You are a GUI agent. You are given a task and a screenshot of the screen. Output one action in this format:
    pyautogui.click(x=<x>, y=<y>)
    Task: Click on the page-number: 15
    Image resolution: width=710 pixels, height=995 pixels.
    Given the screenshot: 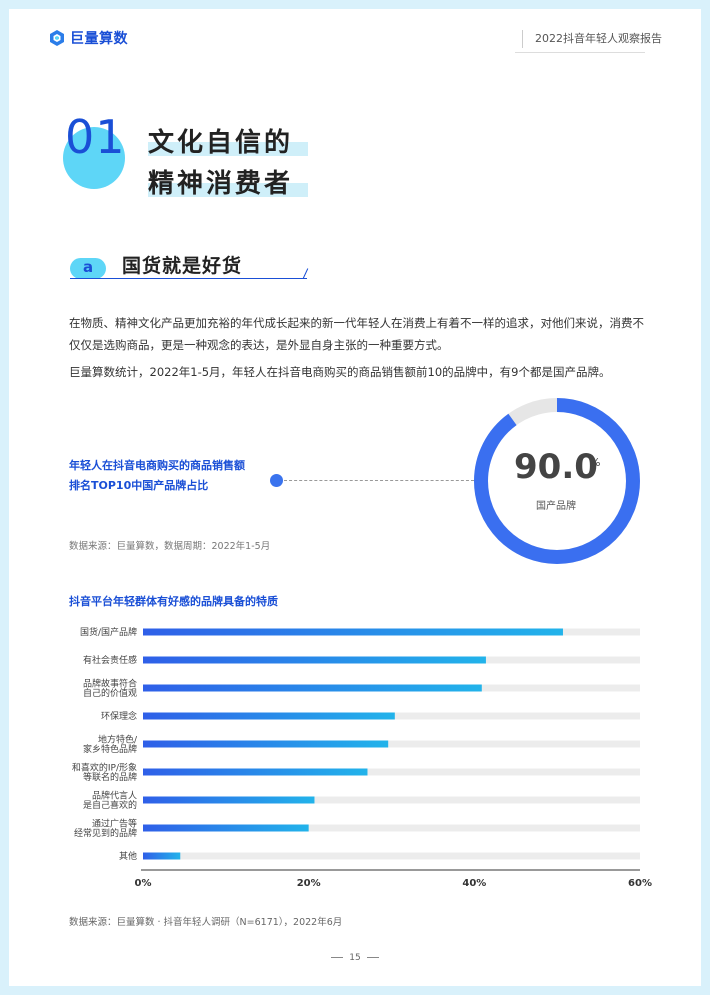 What is the action you would take?
    pyautogui.click(x=355, y=958)
    